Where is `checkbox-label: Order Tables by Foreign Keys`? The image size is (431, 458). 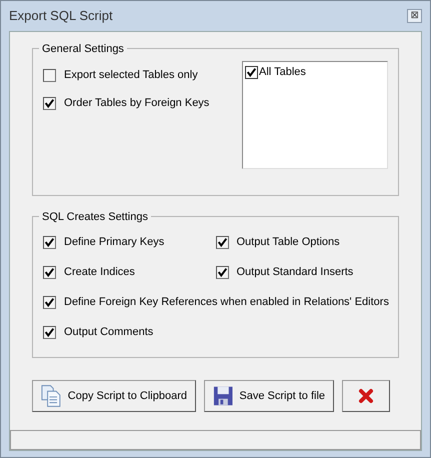
checkbox-label: Order Tables by Foreign Keys is located at coordinates (137, 103).